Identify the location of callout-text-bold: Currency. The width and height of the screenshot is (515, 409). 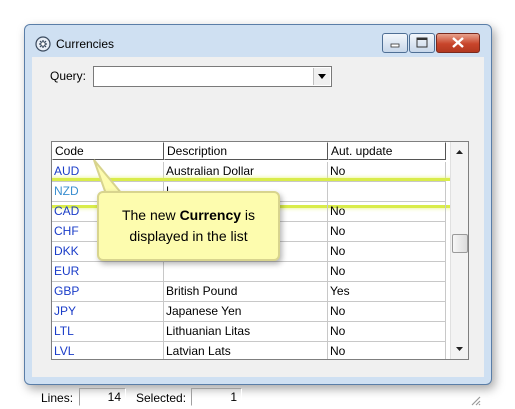
(210, 215).